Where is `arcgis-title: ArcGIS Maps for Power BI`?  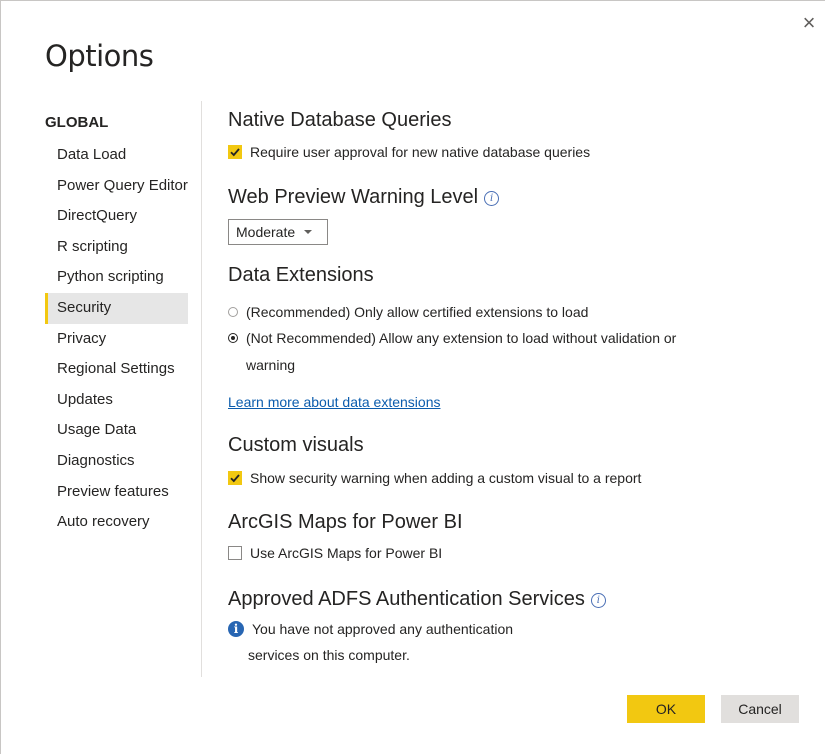
arcgis-title: ArcGIS Maps for Power BI is located at coordinates (345, 522).